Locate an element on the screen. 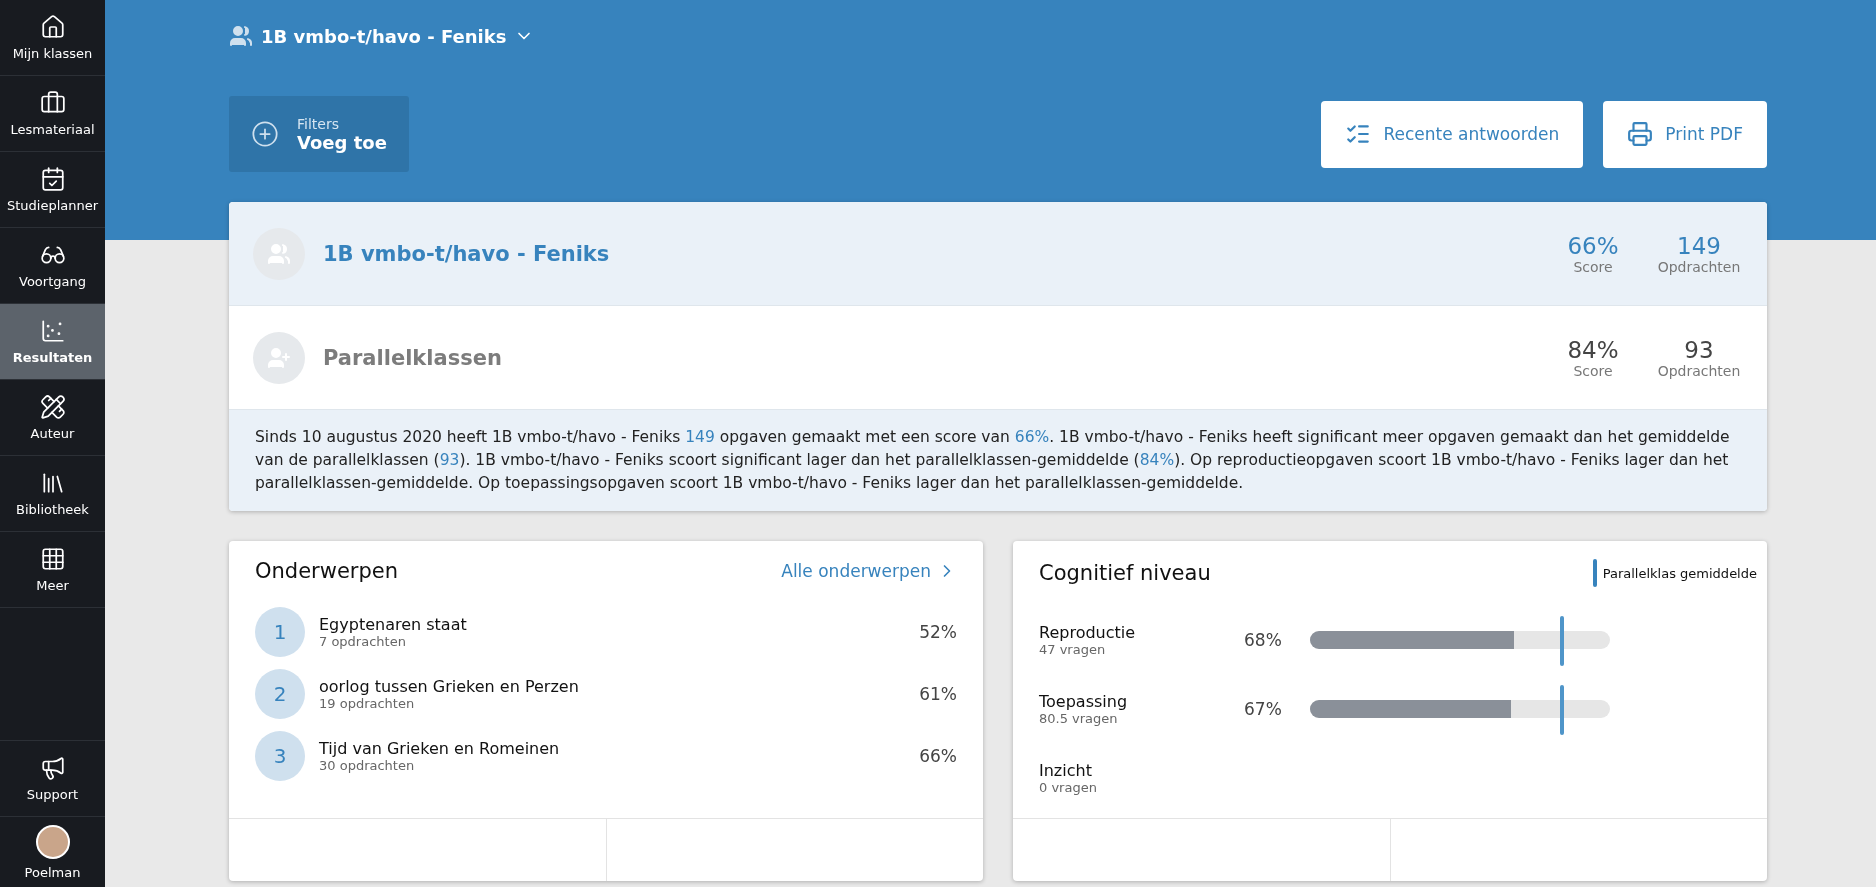  topic-number: 2 is located at coordinates (280, 694).